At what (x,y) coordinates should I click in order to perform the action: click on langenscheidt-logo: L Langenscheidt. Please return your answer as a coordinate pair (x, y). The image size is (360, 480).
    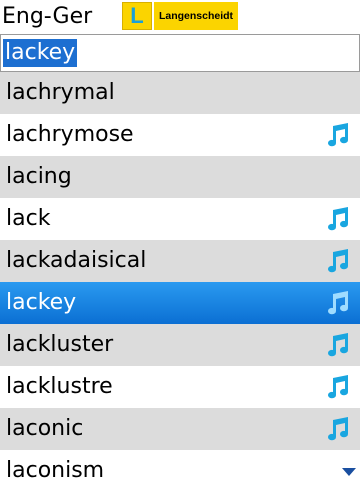
    Looking at the image, I should click on (180, 16).